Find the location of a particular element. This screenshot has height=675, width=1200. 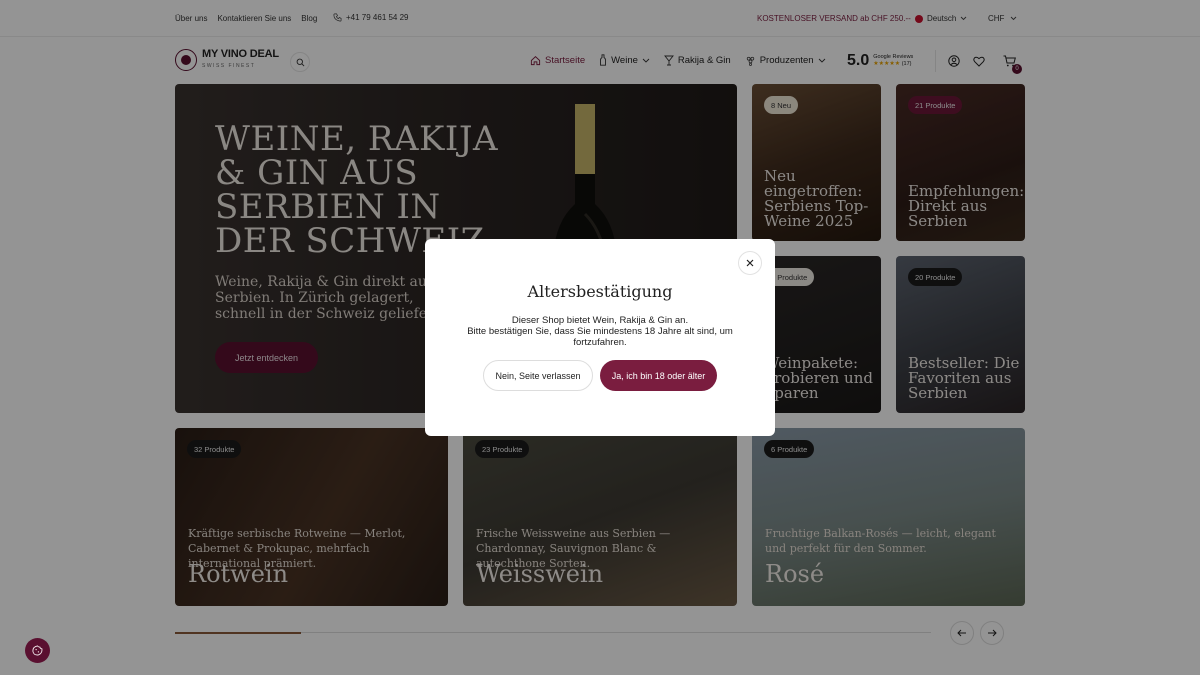

leave-site-button: Nein, Seite verlassen is located at coordinates (538, 375).